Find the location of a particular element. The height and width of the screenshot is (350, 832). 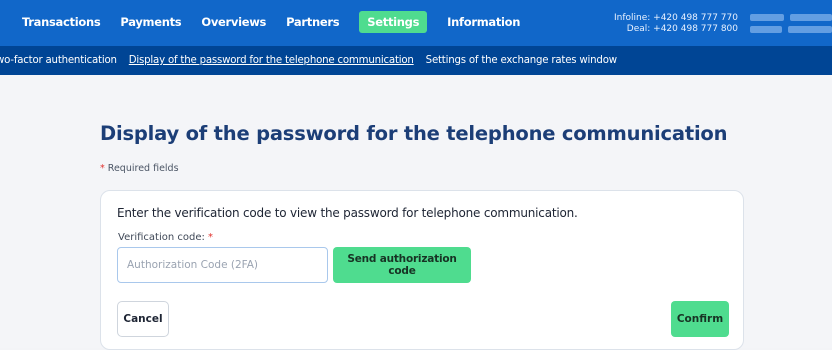

subnav-two-factor-authentication: wo-factor authentication is located at coordinates (58, 60).